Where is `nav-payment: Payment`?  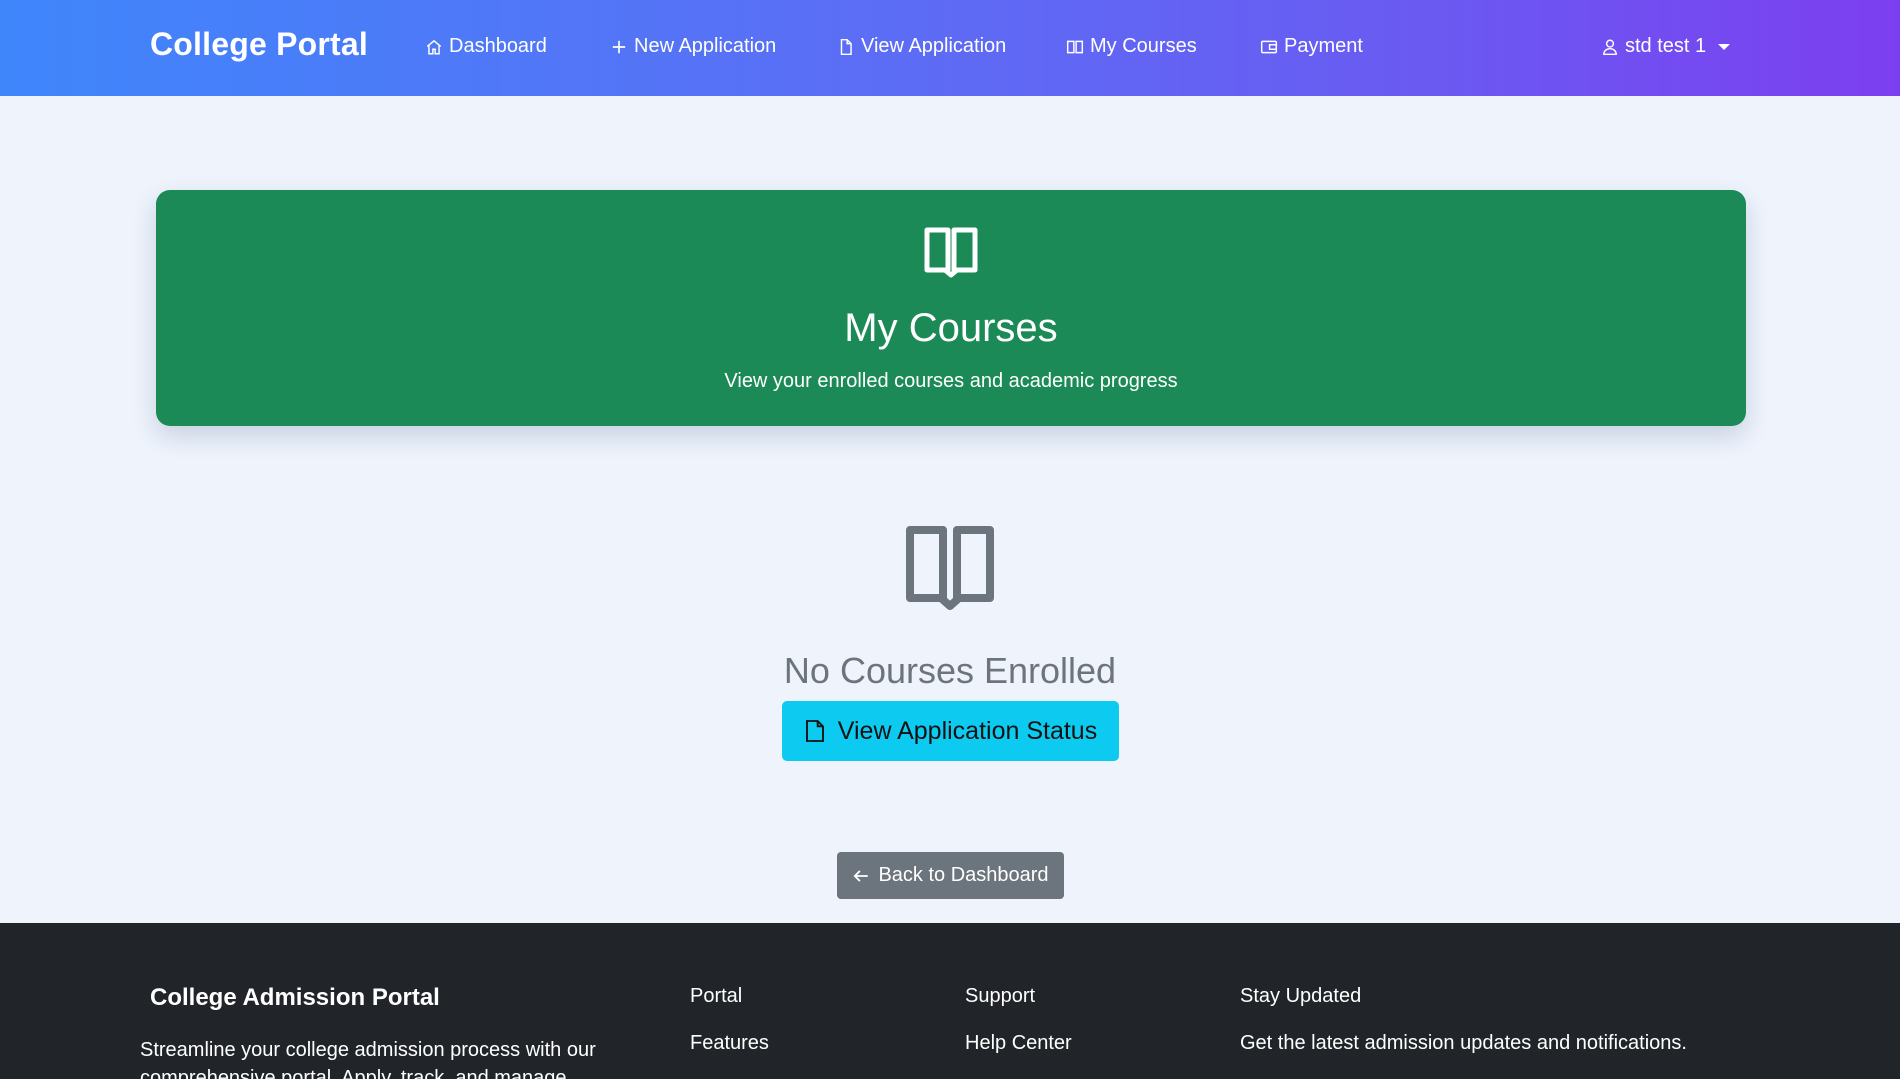 nav-payment: Payment is located at coordinates (1311, 46).